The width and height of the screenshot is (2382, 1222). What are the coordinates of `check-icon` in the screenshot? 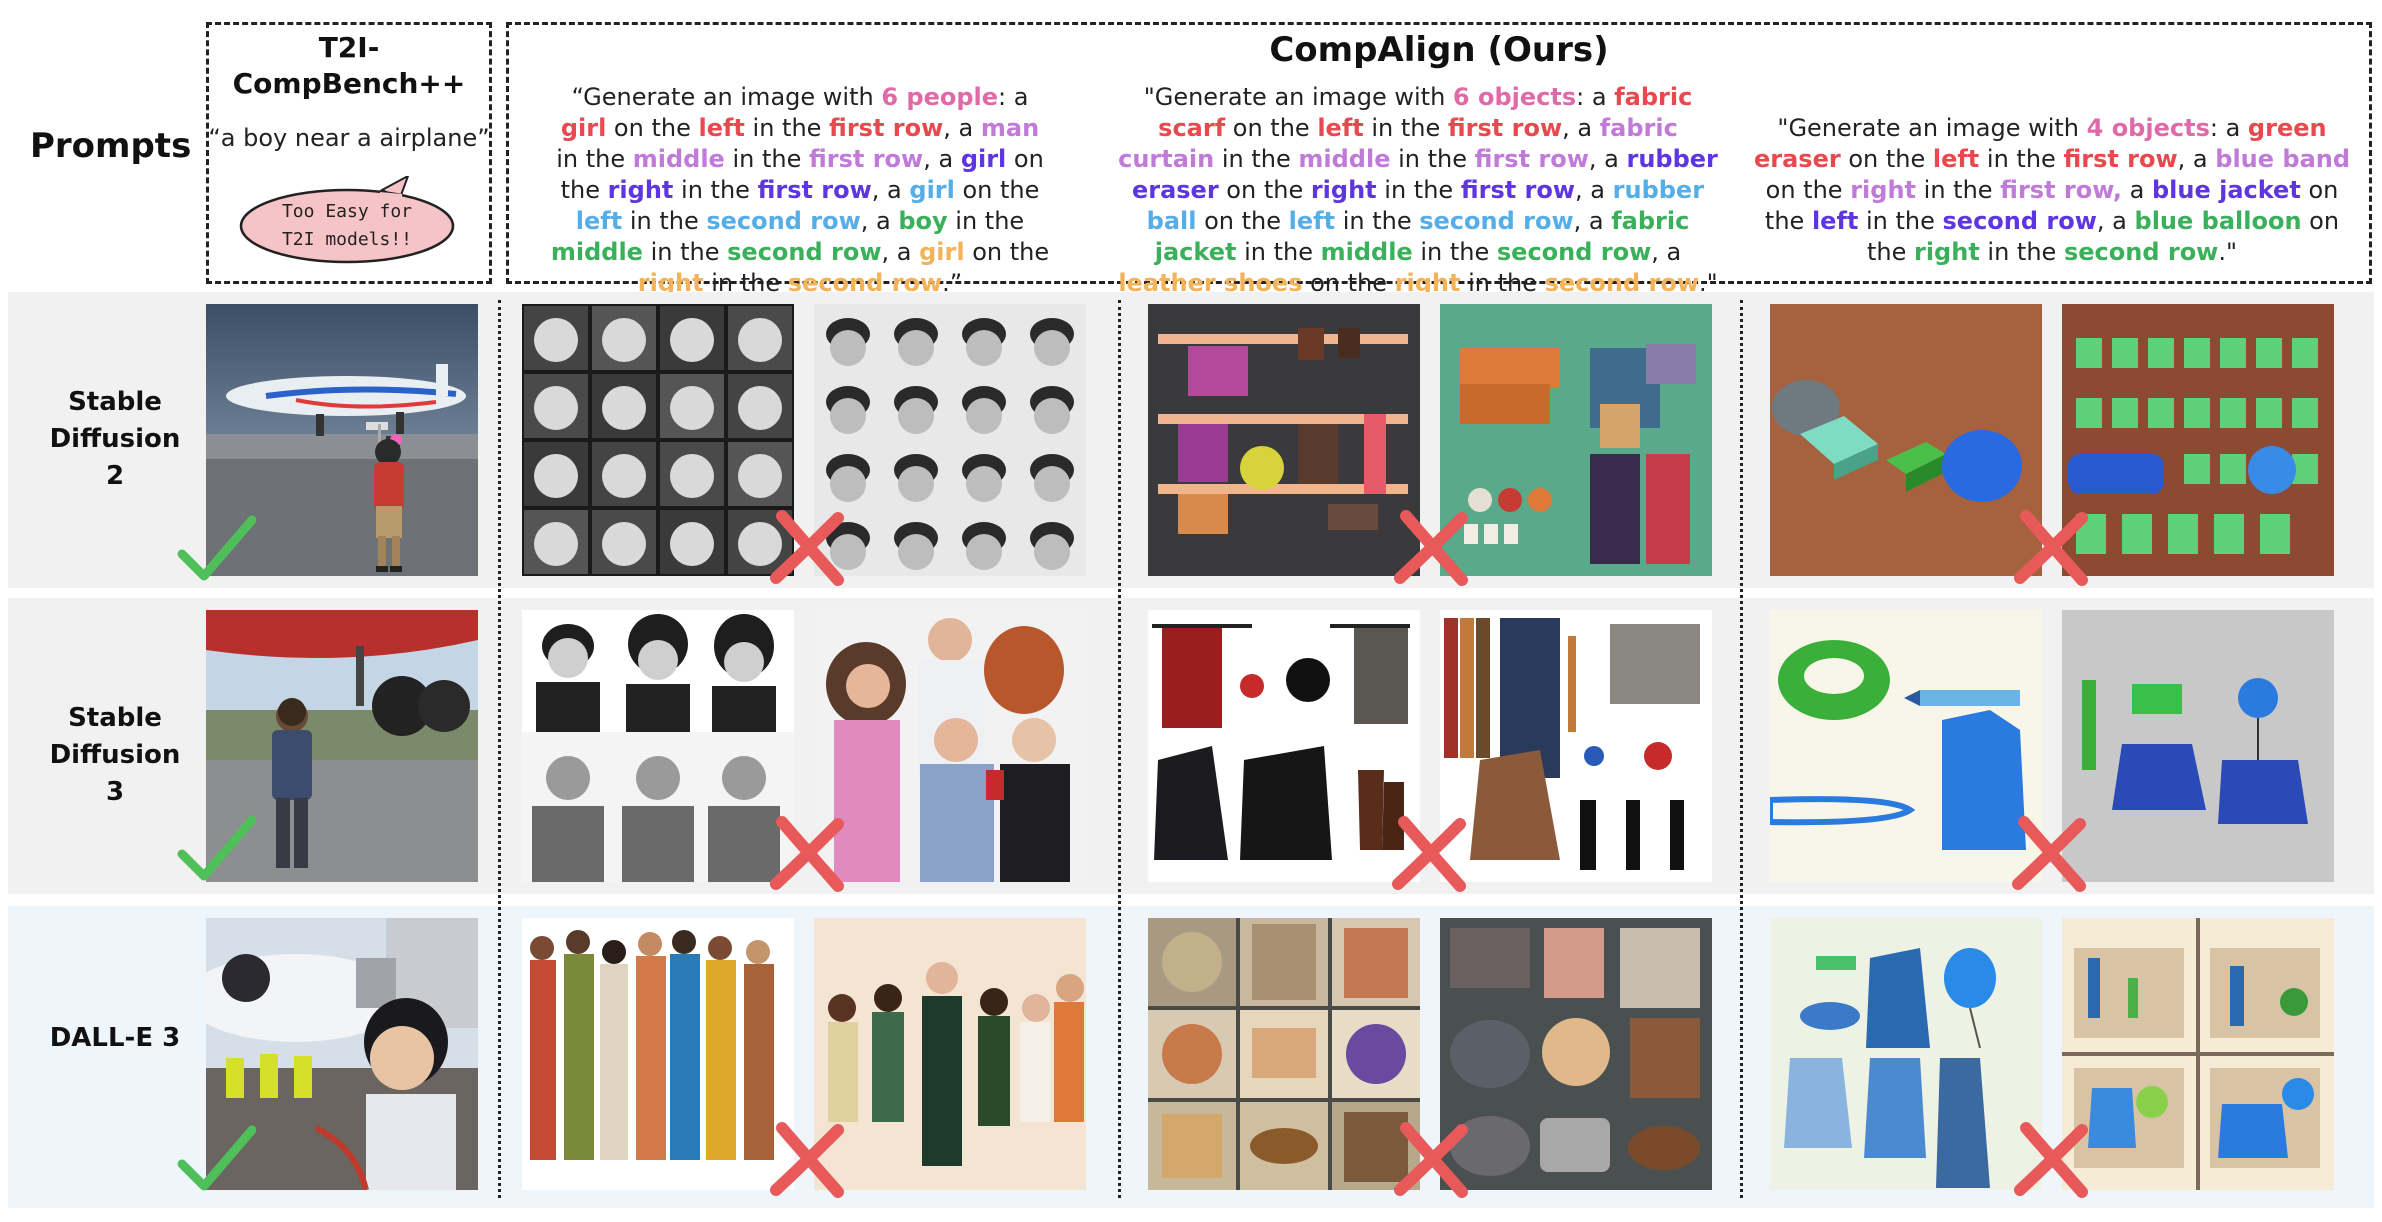 It's located at (216, 1160).